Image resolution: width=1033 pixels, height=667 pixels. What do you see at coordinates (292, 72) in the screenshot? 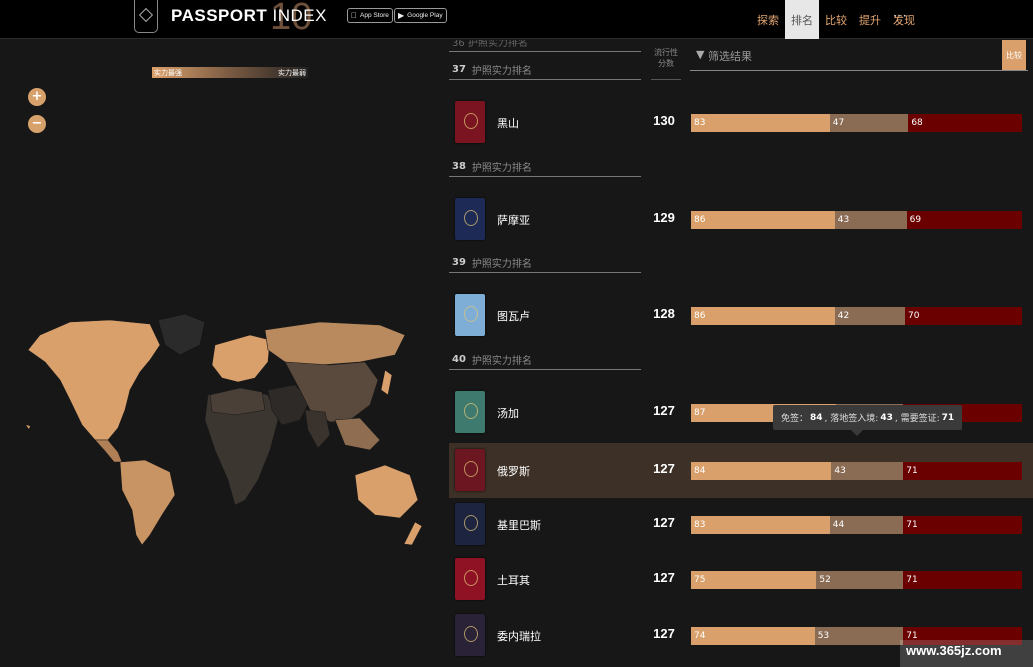
I see `legend-weakest: 实力最弱` at bounding box center [292, 72].